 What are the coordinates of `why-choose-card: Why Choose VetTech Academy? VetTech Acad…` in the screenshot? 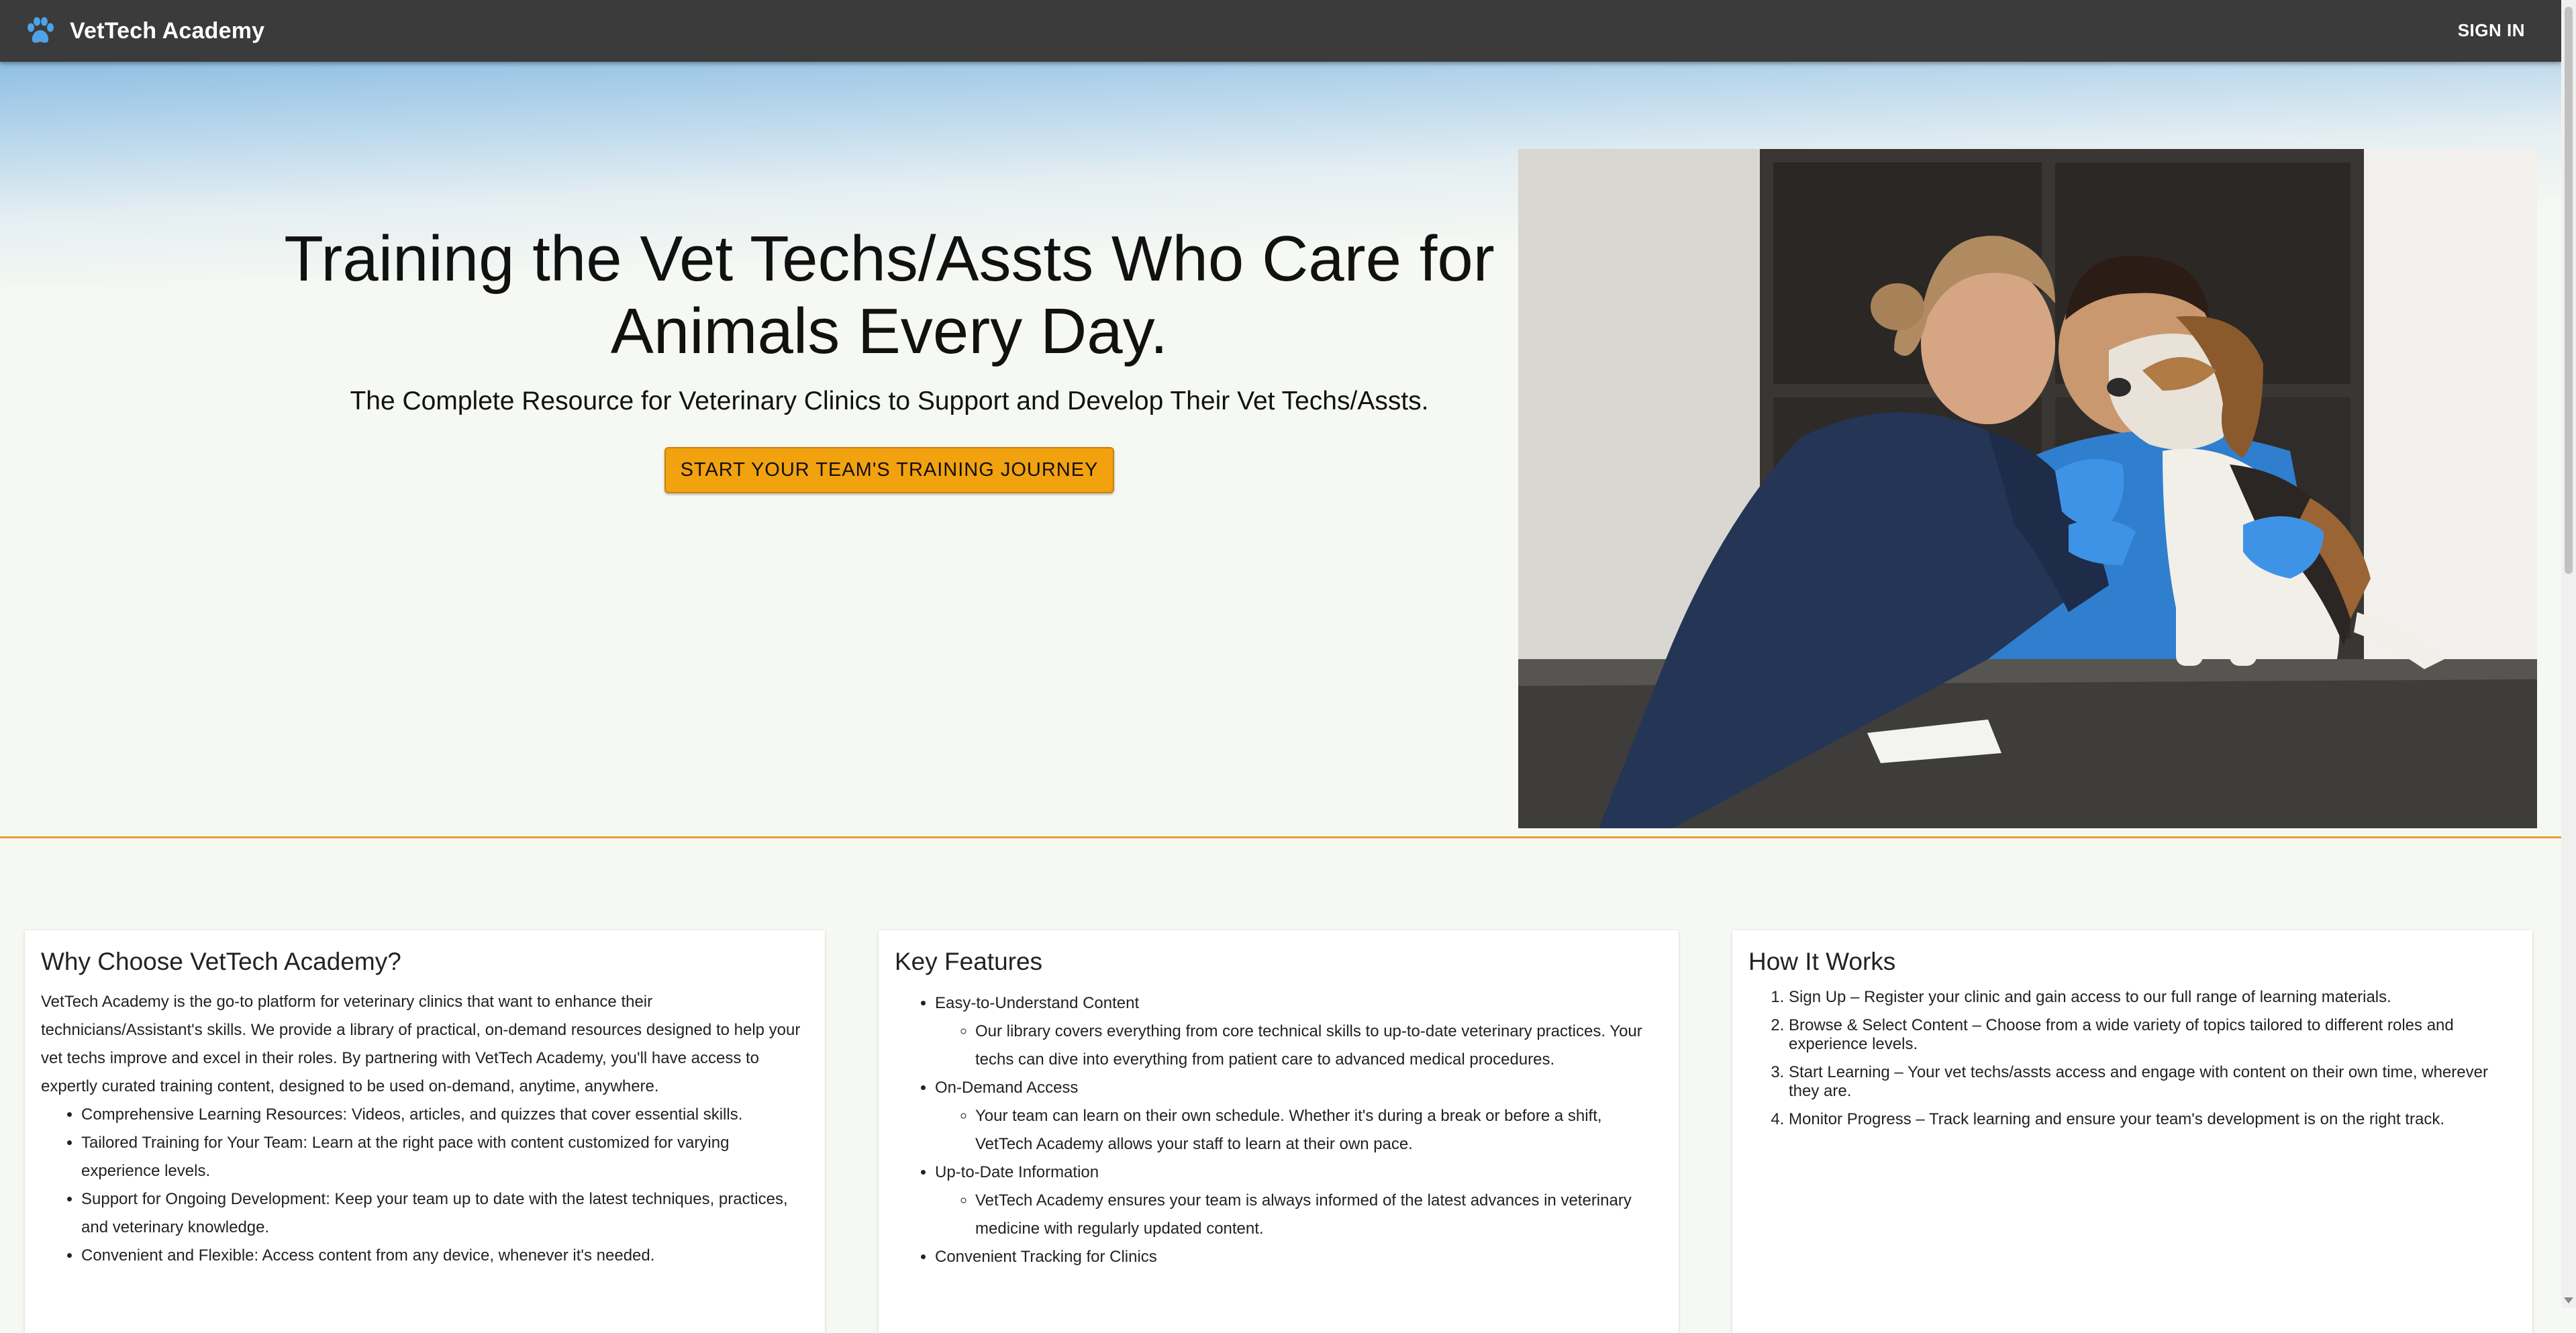 It's located at (425, 1131).